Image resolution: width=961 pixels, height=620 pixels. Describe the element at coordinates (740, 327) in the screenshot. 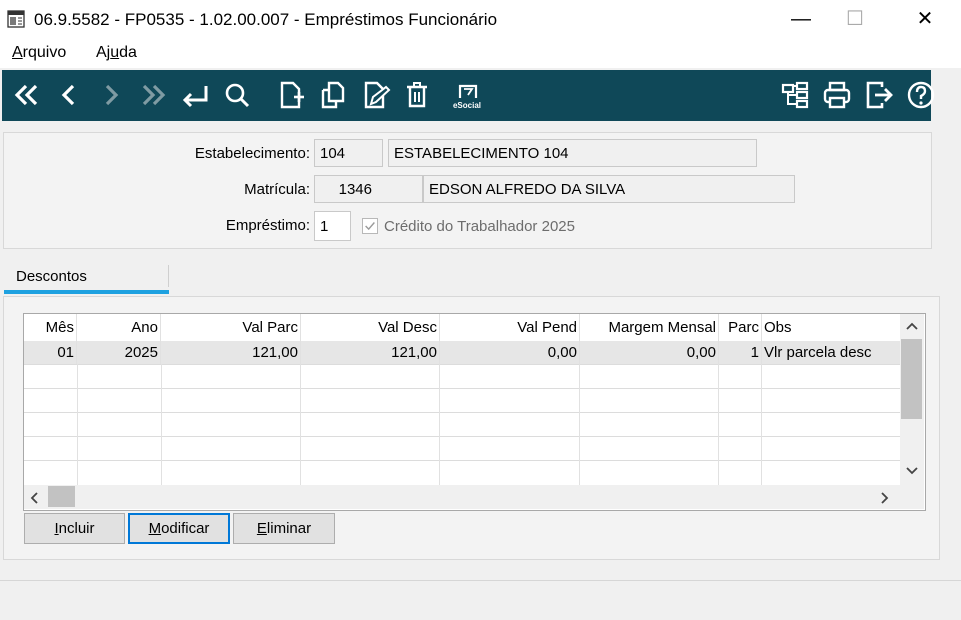

I see `column-header-parc: Parc` at that location.